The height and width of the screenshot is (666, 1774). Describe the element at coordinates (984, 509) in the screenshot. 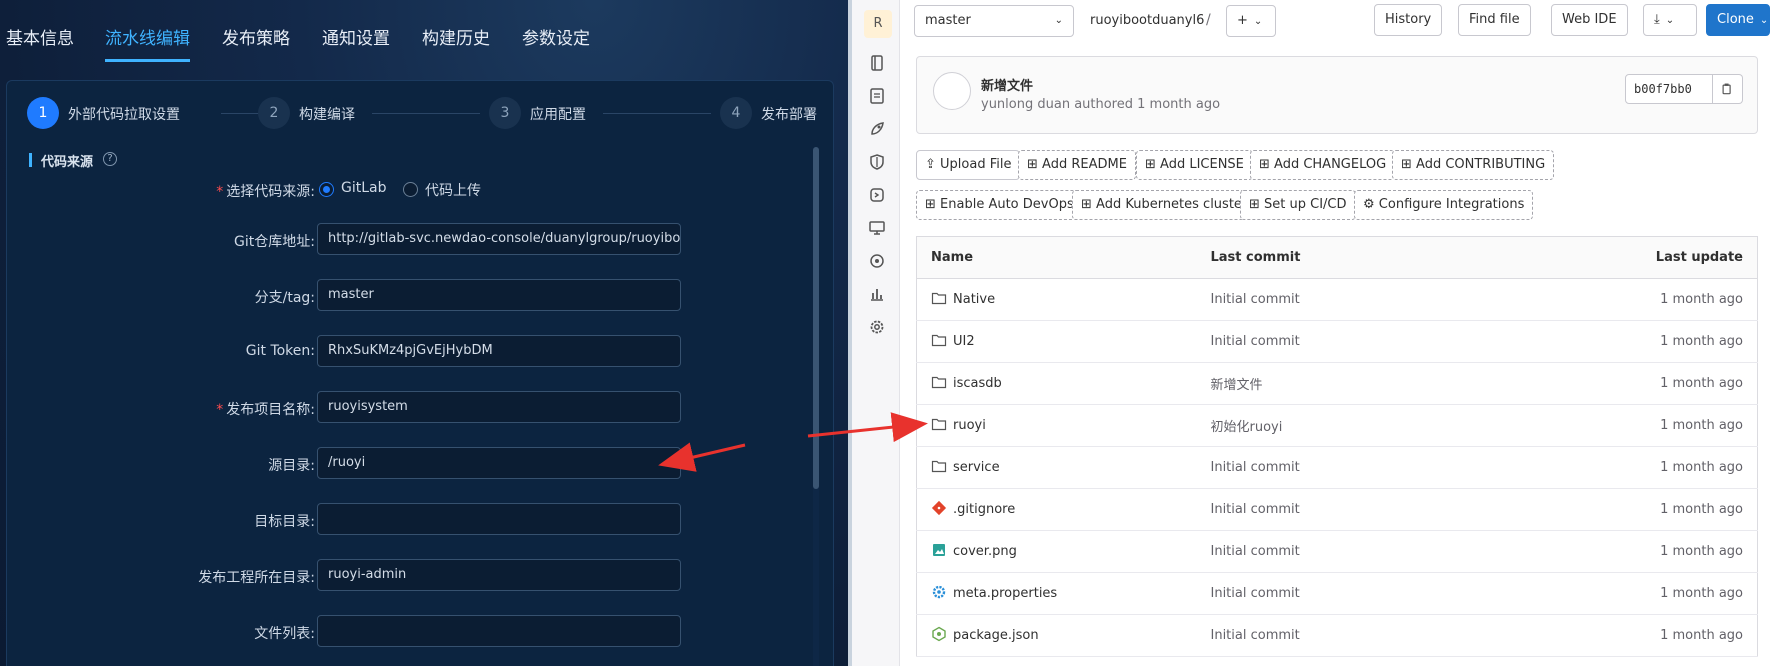

I see `file-name: .gitignore` at that location.